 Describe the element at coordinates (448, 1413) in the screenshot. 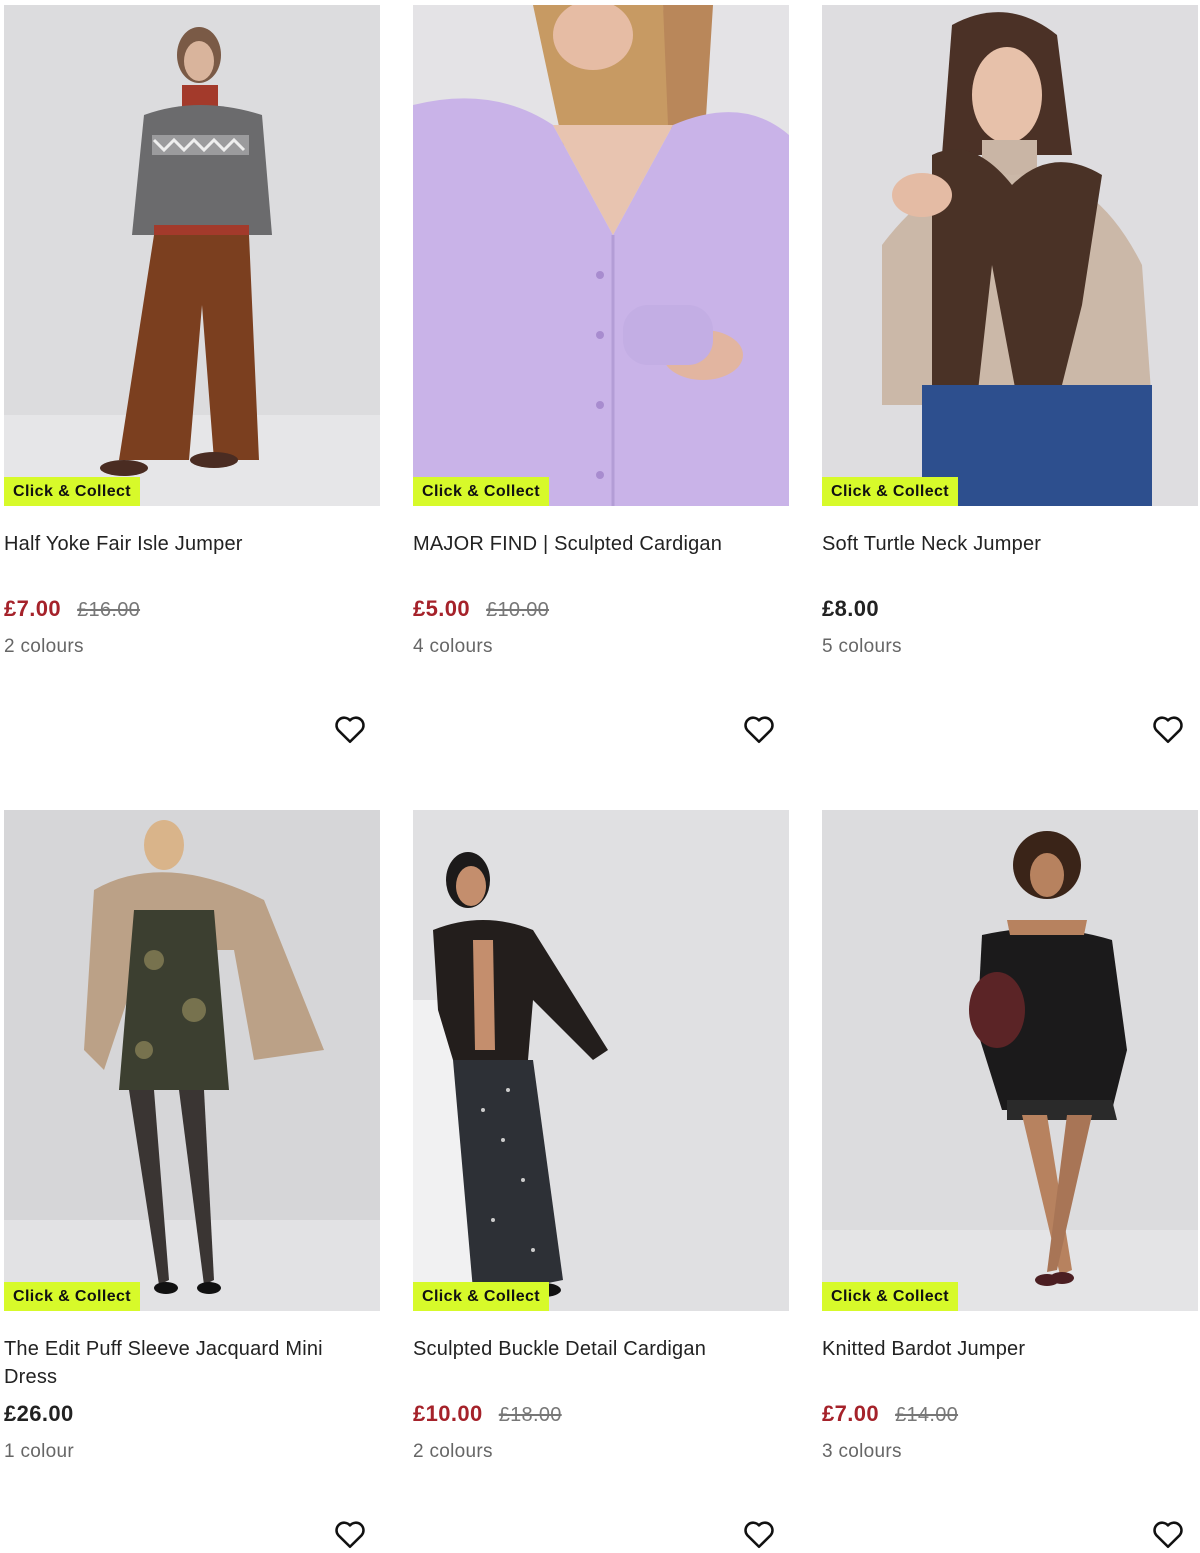

I see `sale-price: £10.00` at that location.